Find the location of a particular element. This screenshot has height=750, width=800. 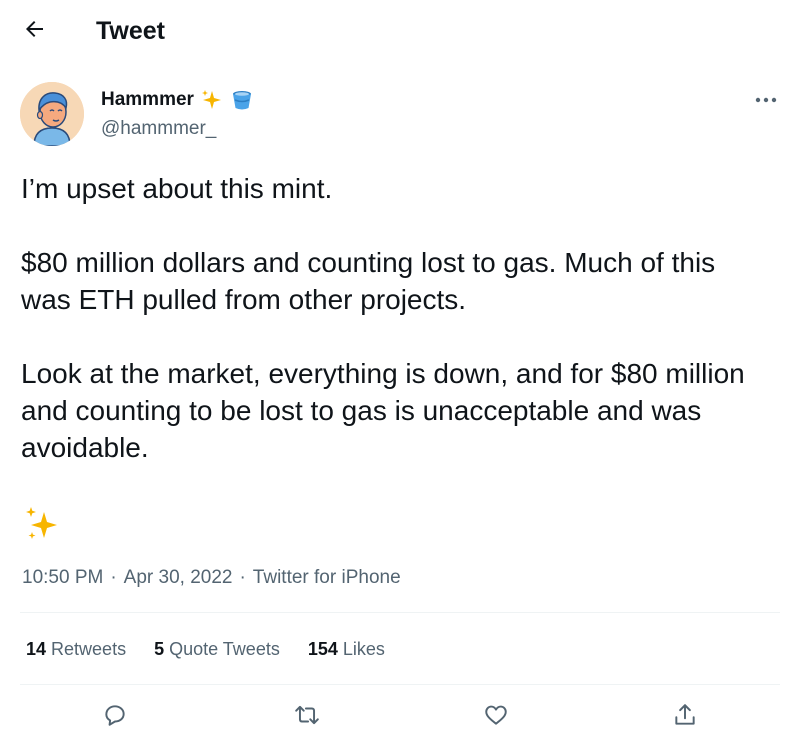

share-button is located at coordinates (685, 717).